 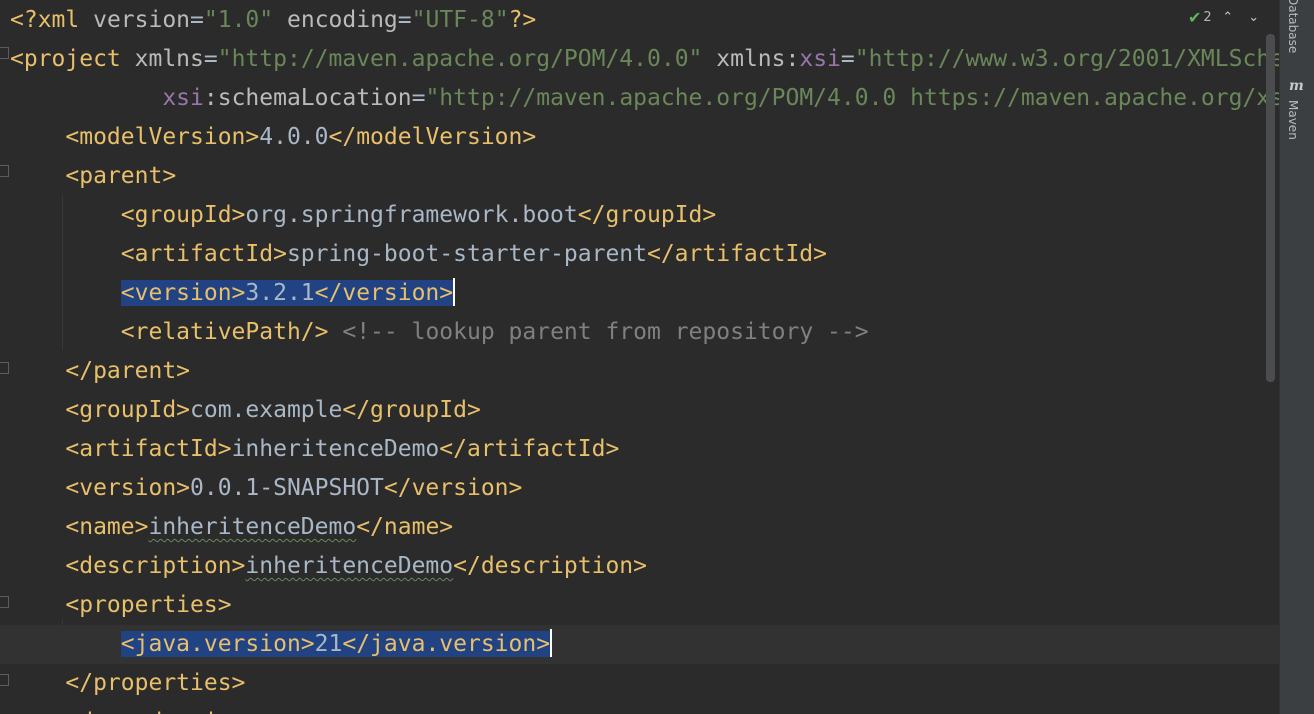 What do you see at coordinates (639, 605) in the screenshot?
I see `code-line: <properties>` at bounding box center [639, 605].